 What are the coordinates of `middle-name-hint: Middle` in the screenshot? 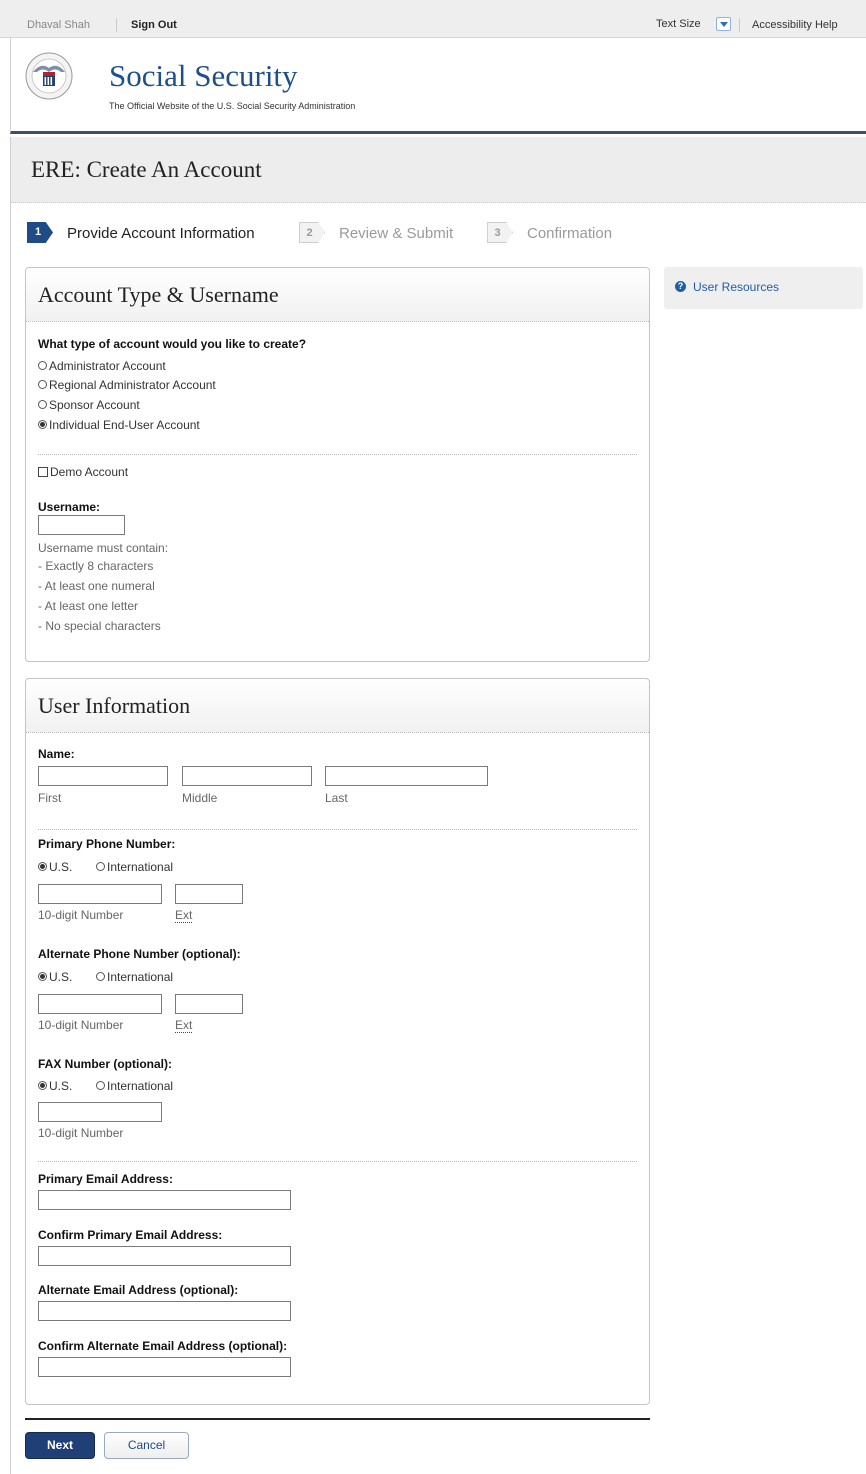 It's located at (200, 798).